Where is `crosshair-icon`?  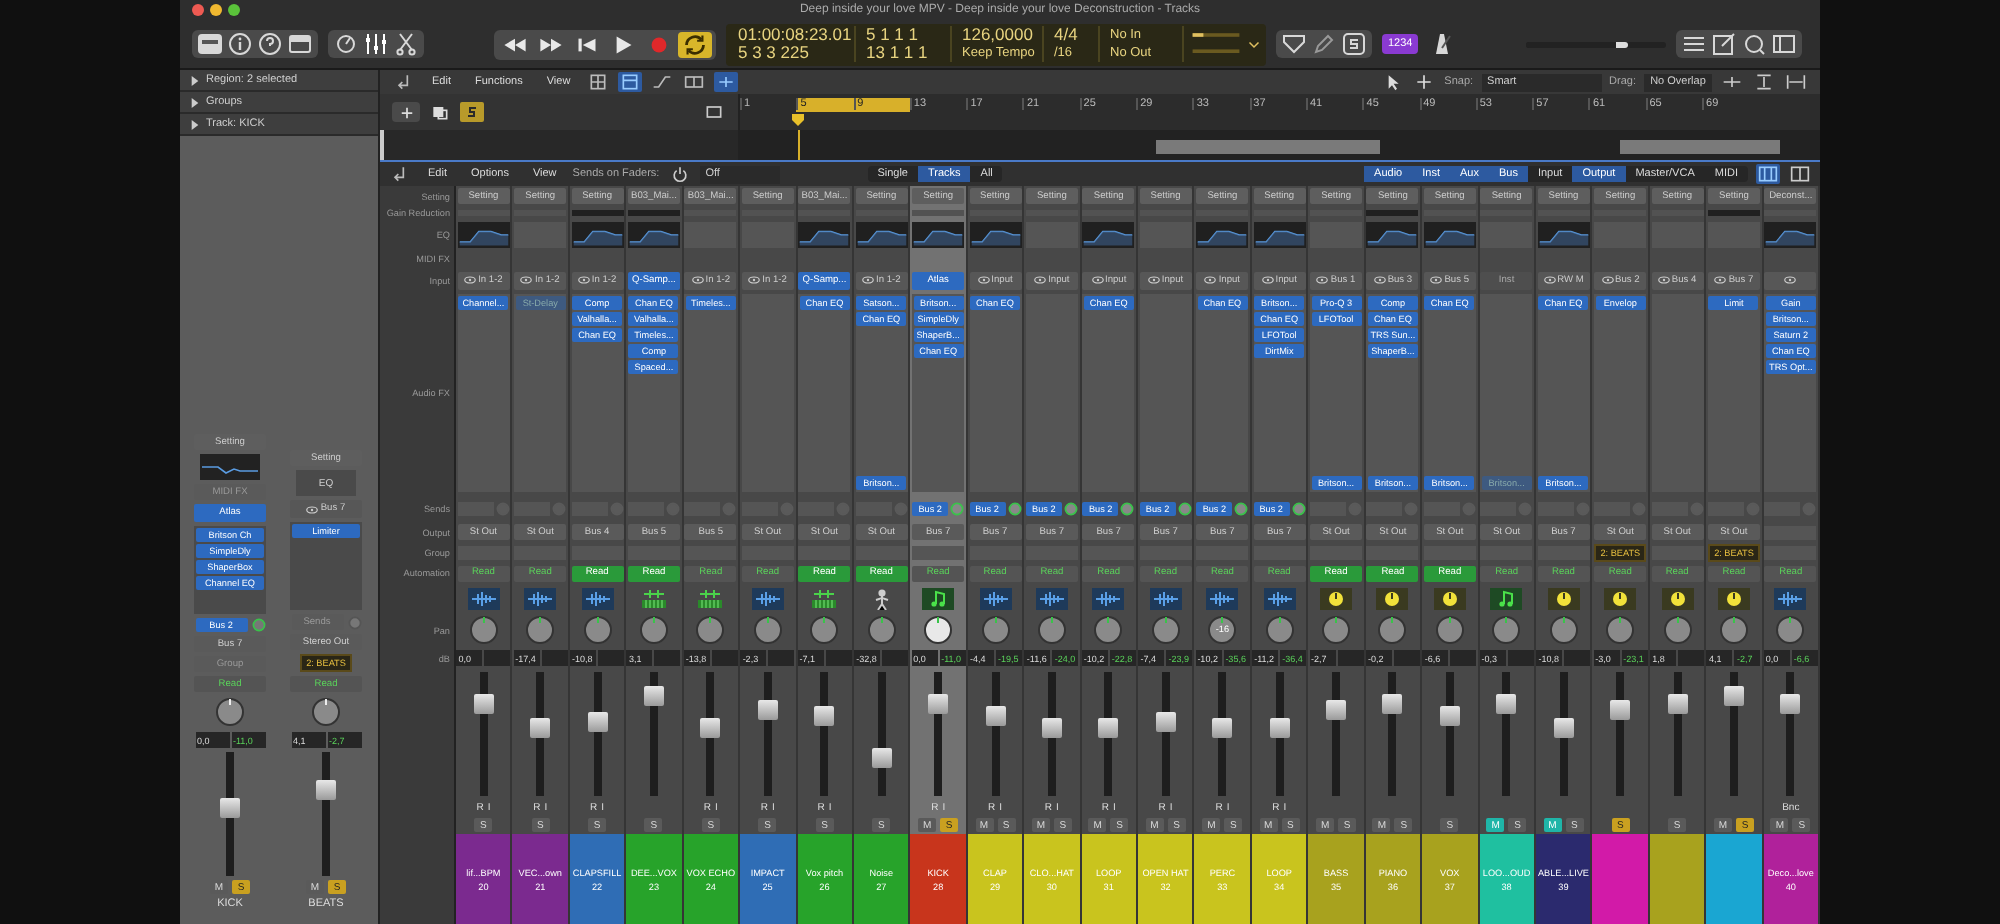
crosshair-icon is located at coordinates (1424, 82).